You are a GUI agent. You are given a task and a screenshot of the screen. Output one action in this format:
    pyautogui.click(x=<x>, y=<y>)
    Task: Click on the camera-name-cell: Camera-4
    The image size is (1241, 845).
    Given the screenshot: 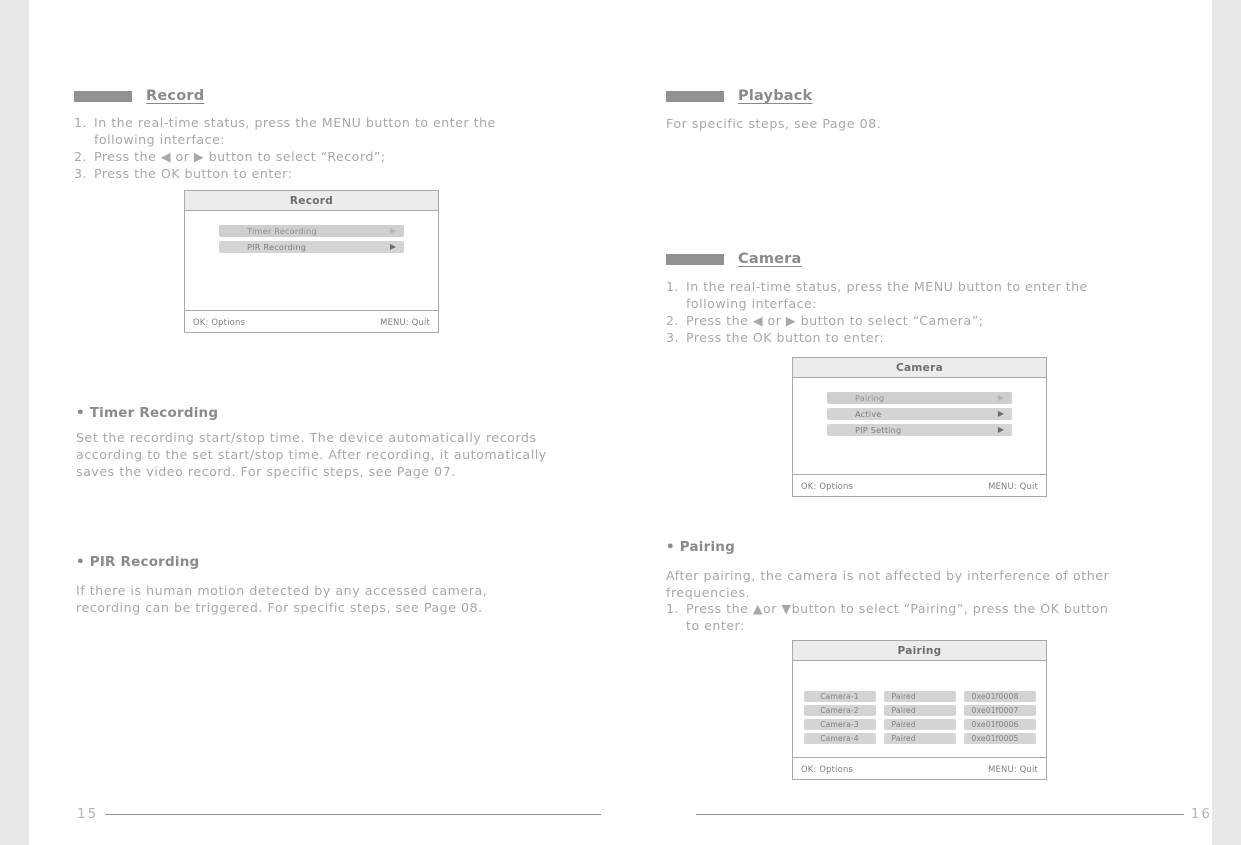 What is the action you would take?
    pyautogui.click(x=839, y=738)
    